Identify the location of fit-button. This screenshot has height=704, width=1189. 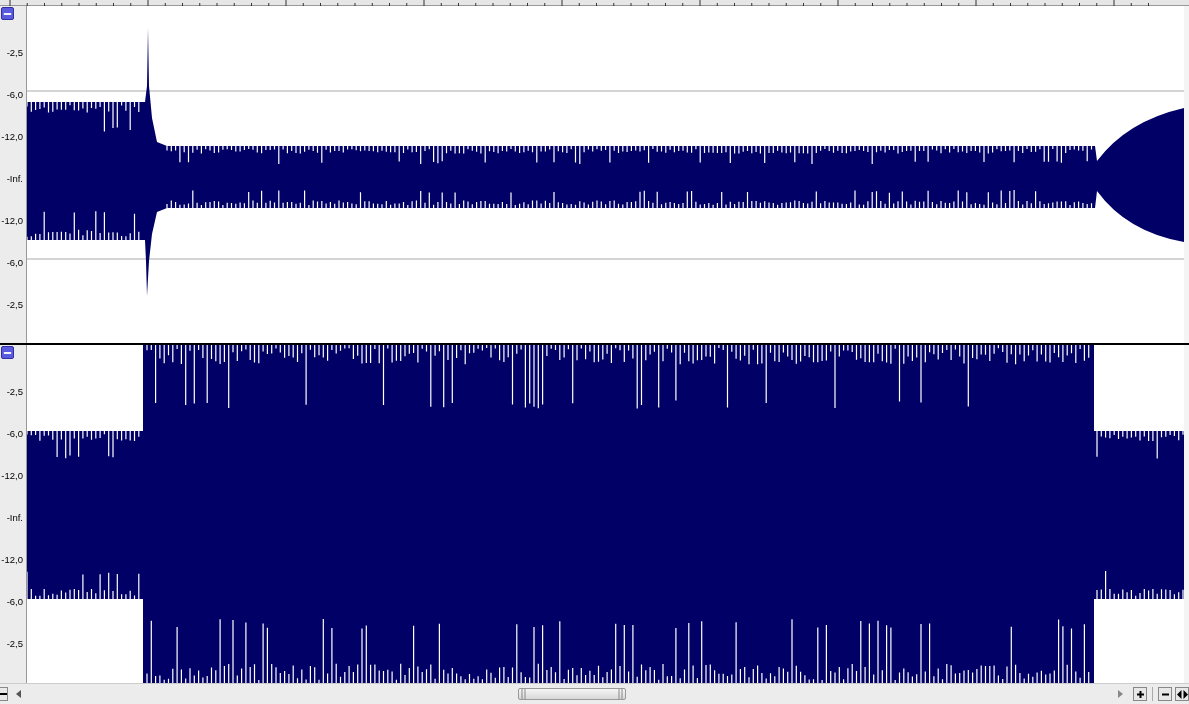
(1182, 694).